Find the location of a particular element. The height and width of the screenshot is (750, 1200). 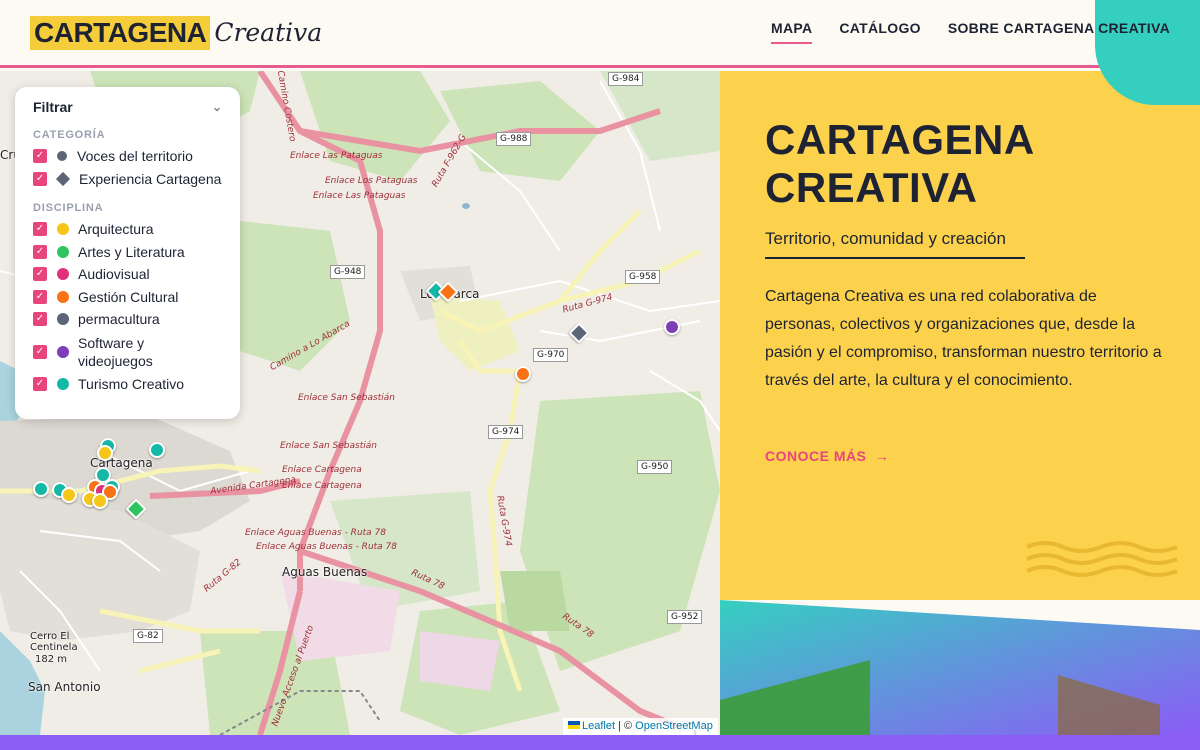

map-label-cerro: Cerro El Centinela is located at coordinates (54, 642).